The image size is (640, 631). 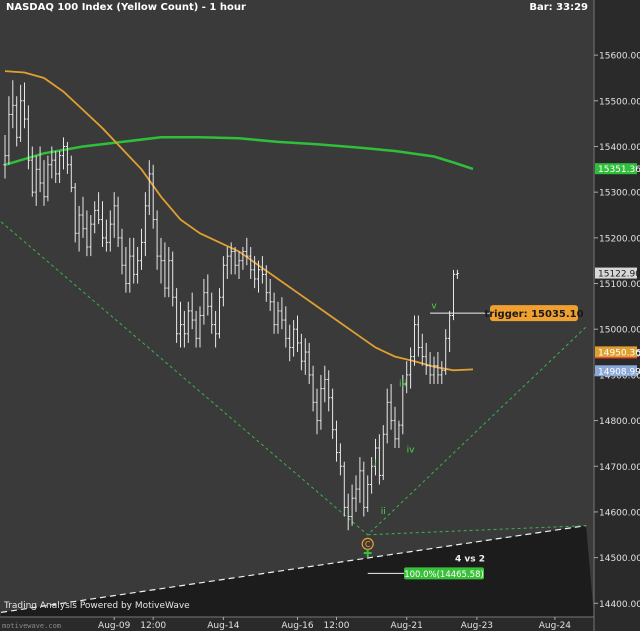 What do you see at coordinates (297, 626) in the screenshot?
I see `x-tick-label: Aug-16` at bounding box center [297, 626].